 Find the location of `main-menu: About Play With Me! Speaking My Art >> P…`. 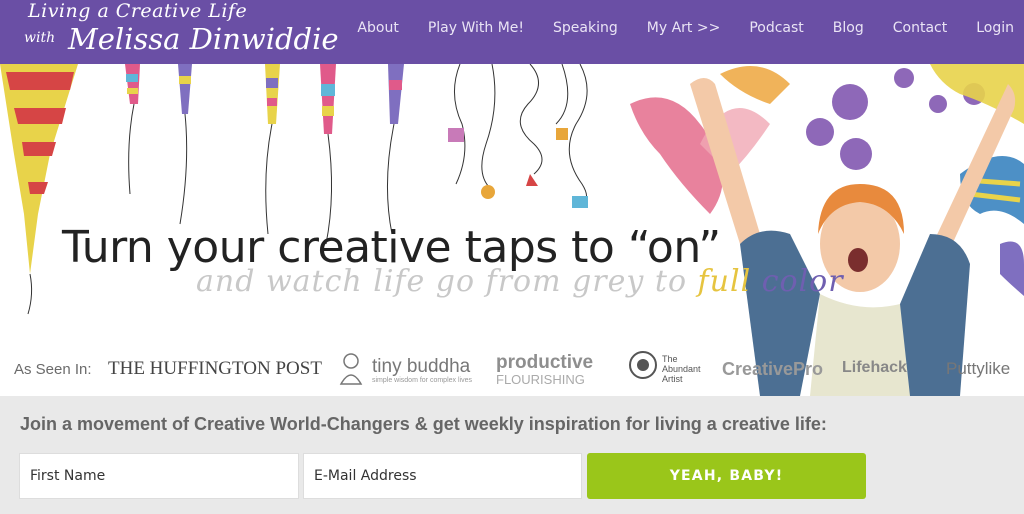

main-menu: About Play With Me! Speaking My Art >> P… is located at coordinates (676, 28).